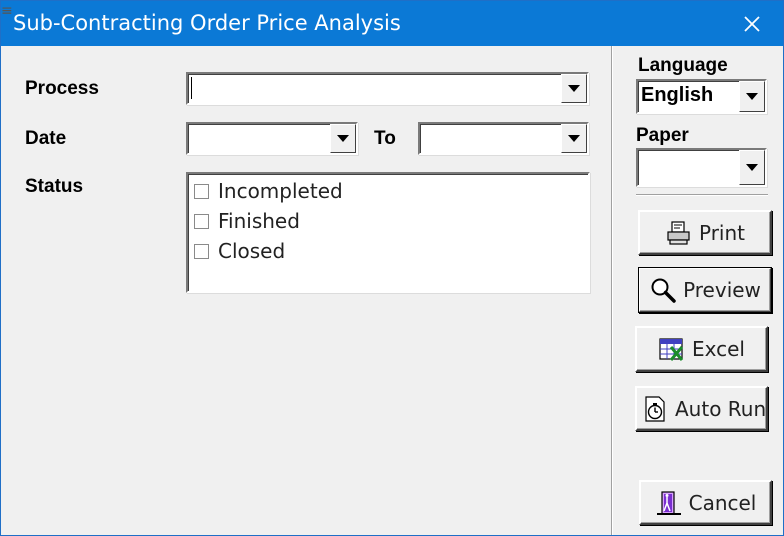  Describe the element at coordinates (272, 138) in the screenshot. I see `date-from-picker` at that location.